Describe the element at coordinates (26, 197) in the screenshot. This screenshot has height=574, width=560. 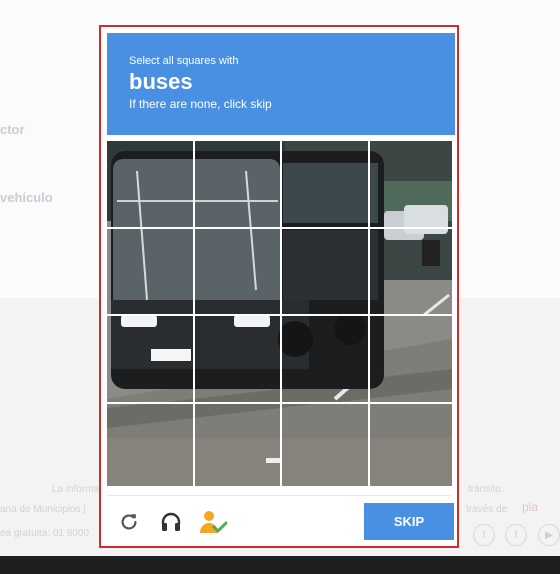
I see `background-label-vehicle: vehículo` at that location.